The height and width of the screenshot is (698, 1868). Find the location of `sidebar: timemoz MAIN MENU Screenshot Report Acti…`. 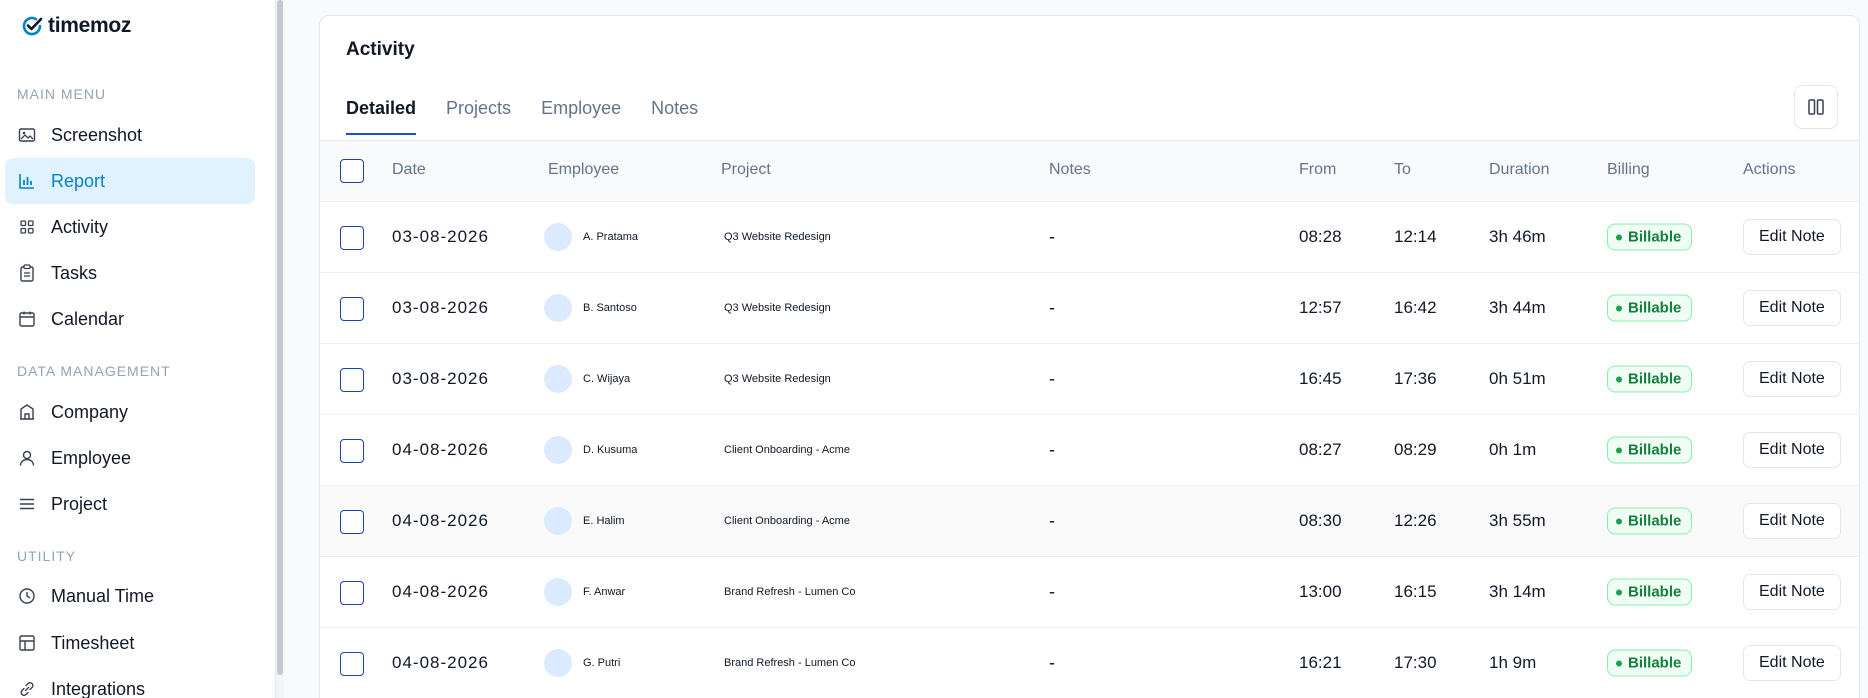

sidebar: timemoz MAIN MENU Screenshot Report Acti… is located at coordinates (138, 349).